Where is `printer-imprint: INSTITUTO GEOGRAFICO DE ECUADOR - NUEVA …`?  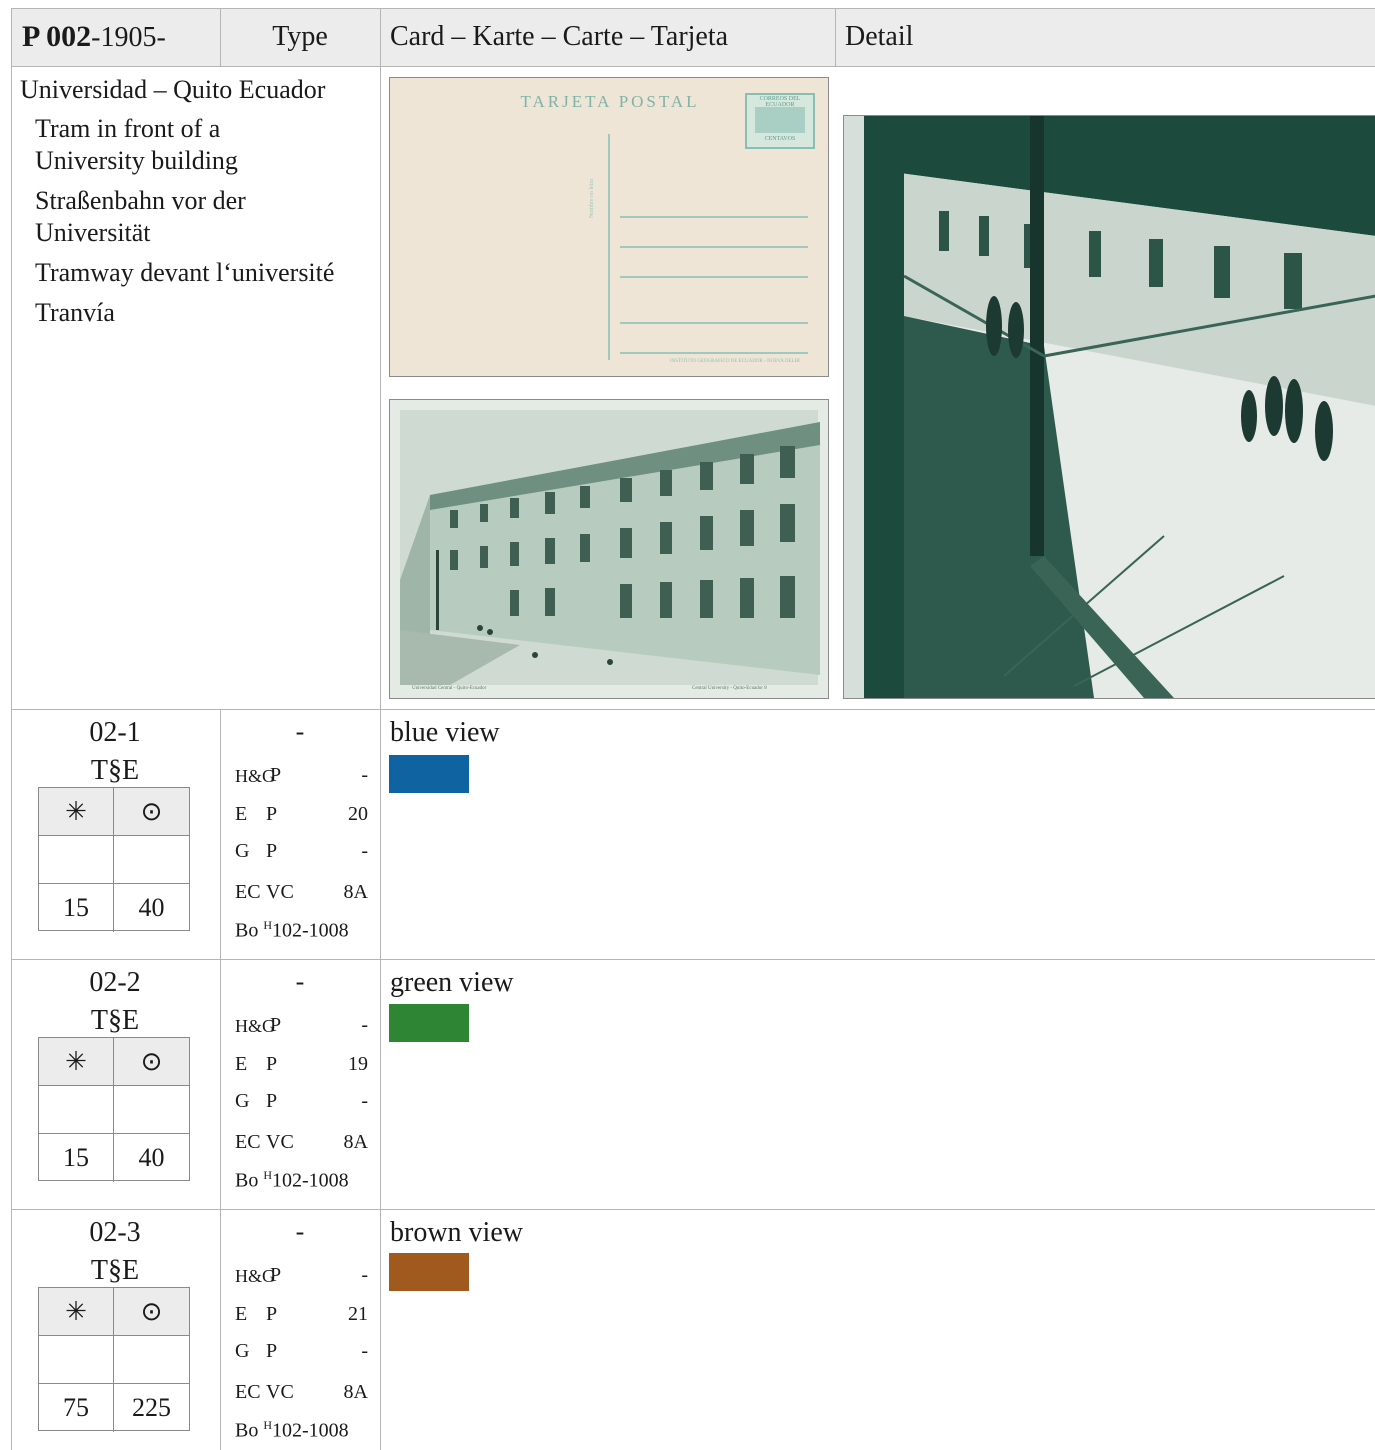
printer-imprint: INSTITUTO GEOGRAFICO DE ECUADOR - NUEVA … is located at coordinates (735, 361).